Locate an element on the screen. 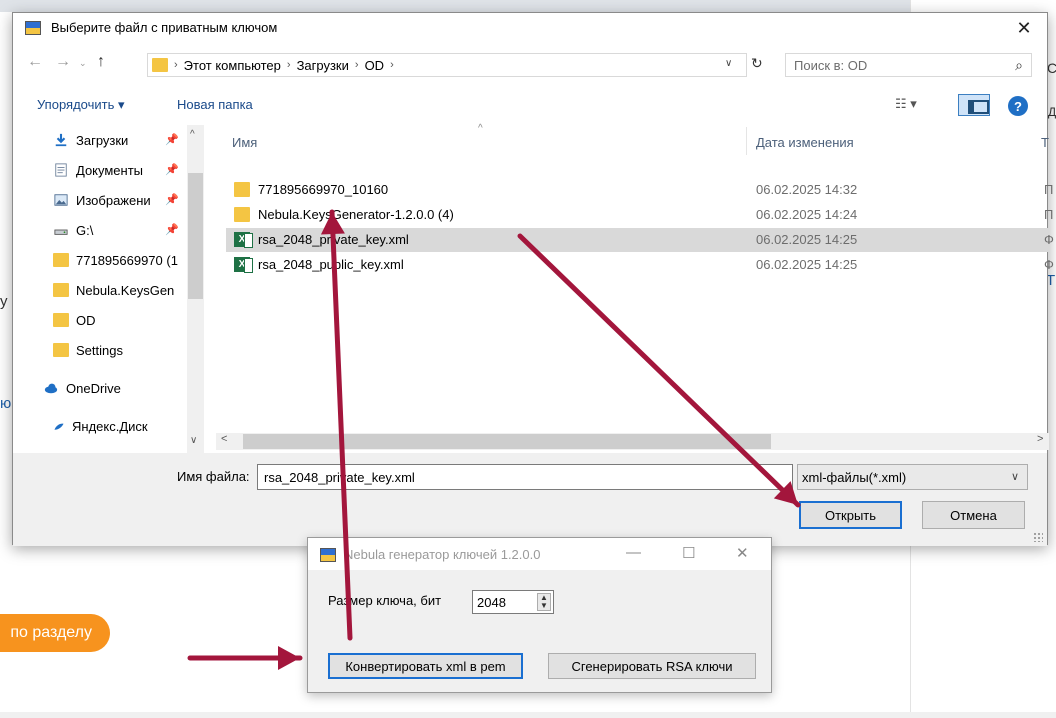 The width and height of the screenshot is (1056, 718). organize-menu-button: Упорядочить ▾ is located at coordinates (81, 105).